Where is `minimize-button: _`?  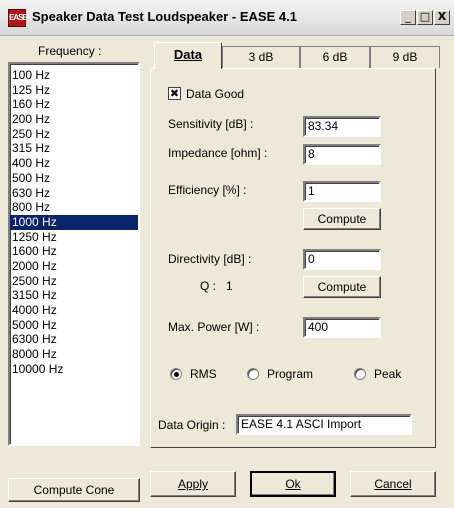
minimize-button: _ is located at coordinates (408, 17).